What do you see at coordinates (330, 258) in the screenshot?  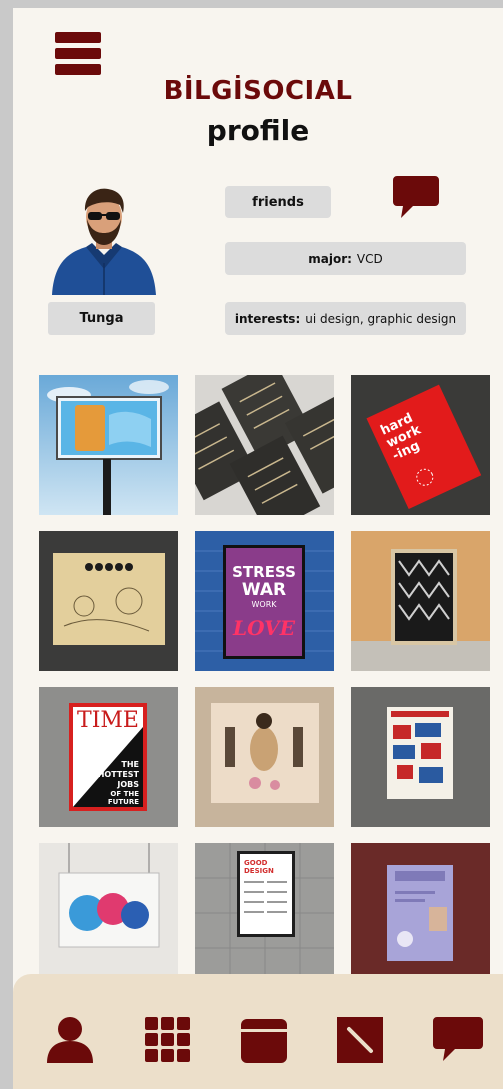 I see `major-label: major:` at bounding box center [330, 258].